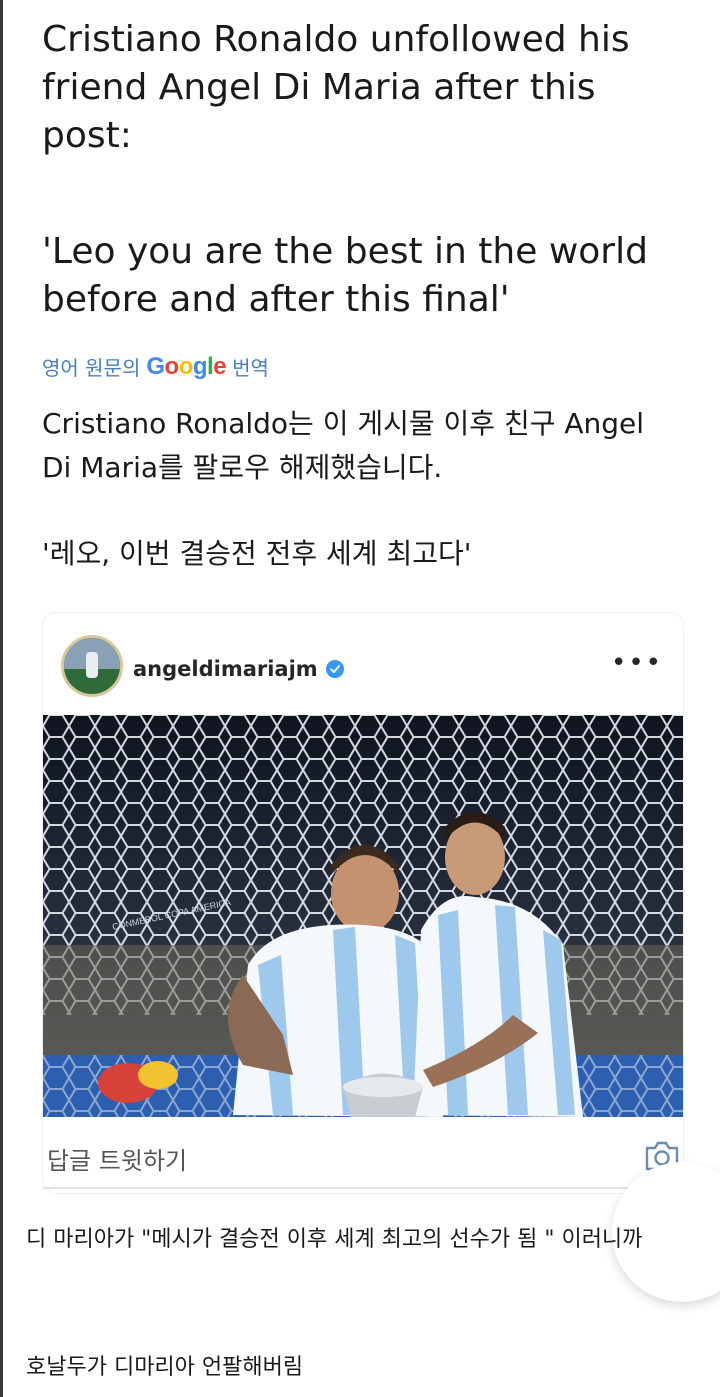  What do you see at coordinates (363, 664) in the screenshot?
I see `instagram-post-header: angeldimariajm •••` at bounding box center [363, 664].